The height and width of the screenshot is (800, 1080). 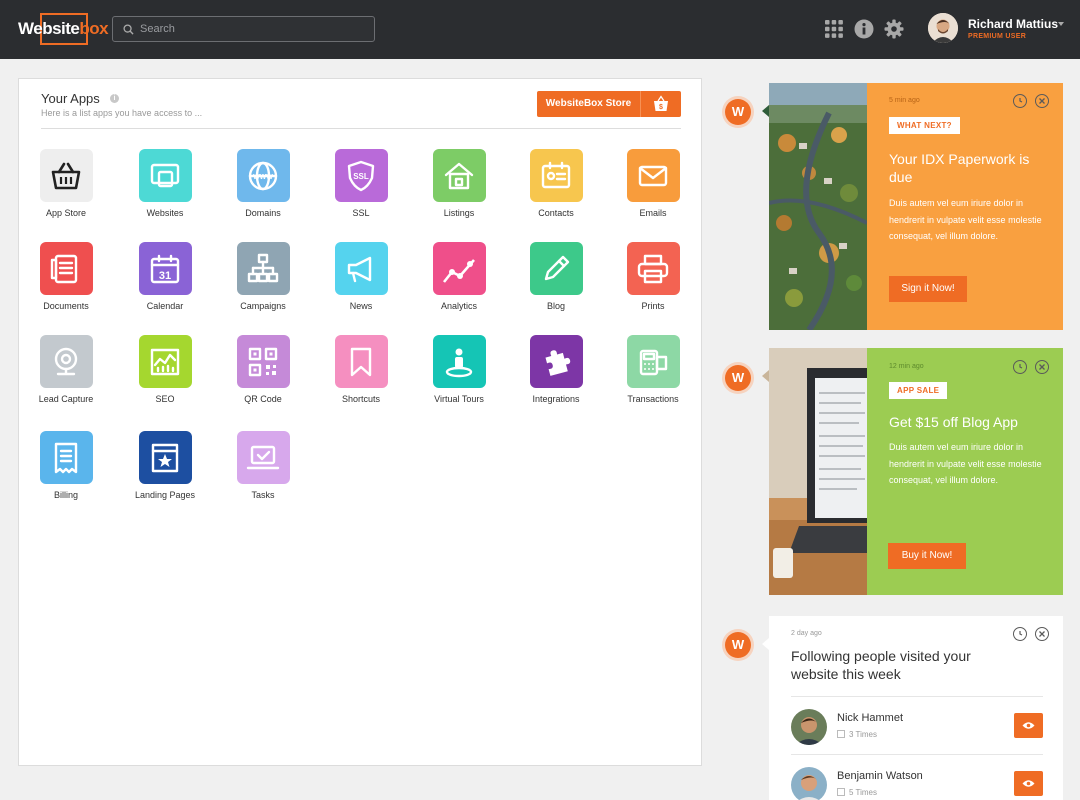 What do you see at coordinates (841, 792) in the screenshot?
I see `check-icon` at bounding box center [841, 792].